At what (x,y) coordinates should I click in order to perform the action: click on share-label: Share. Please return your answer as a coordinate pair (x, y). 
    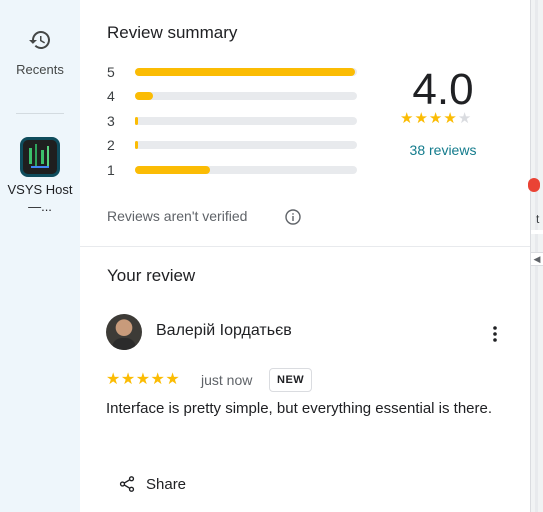
    Looking at the image, I should click on (166, 484).